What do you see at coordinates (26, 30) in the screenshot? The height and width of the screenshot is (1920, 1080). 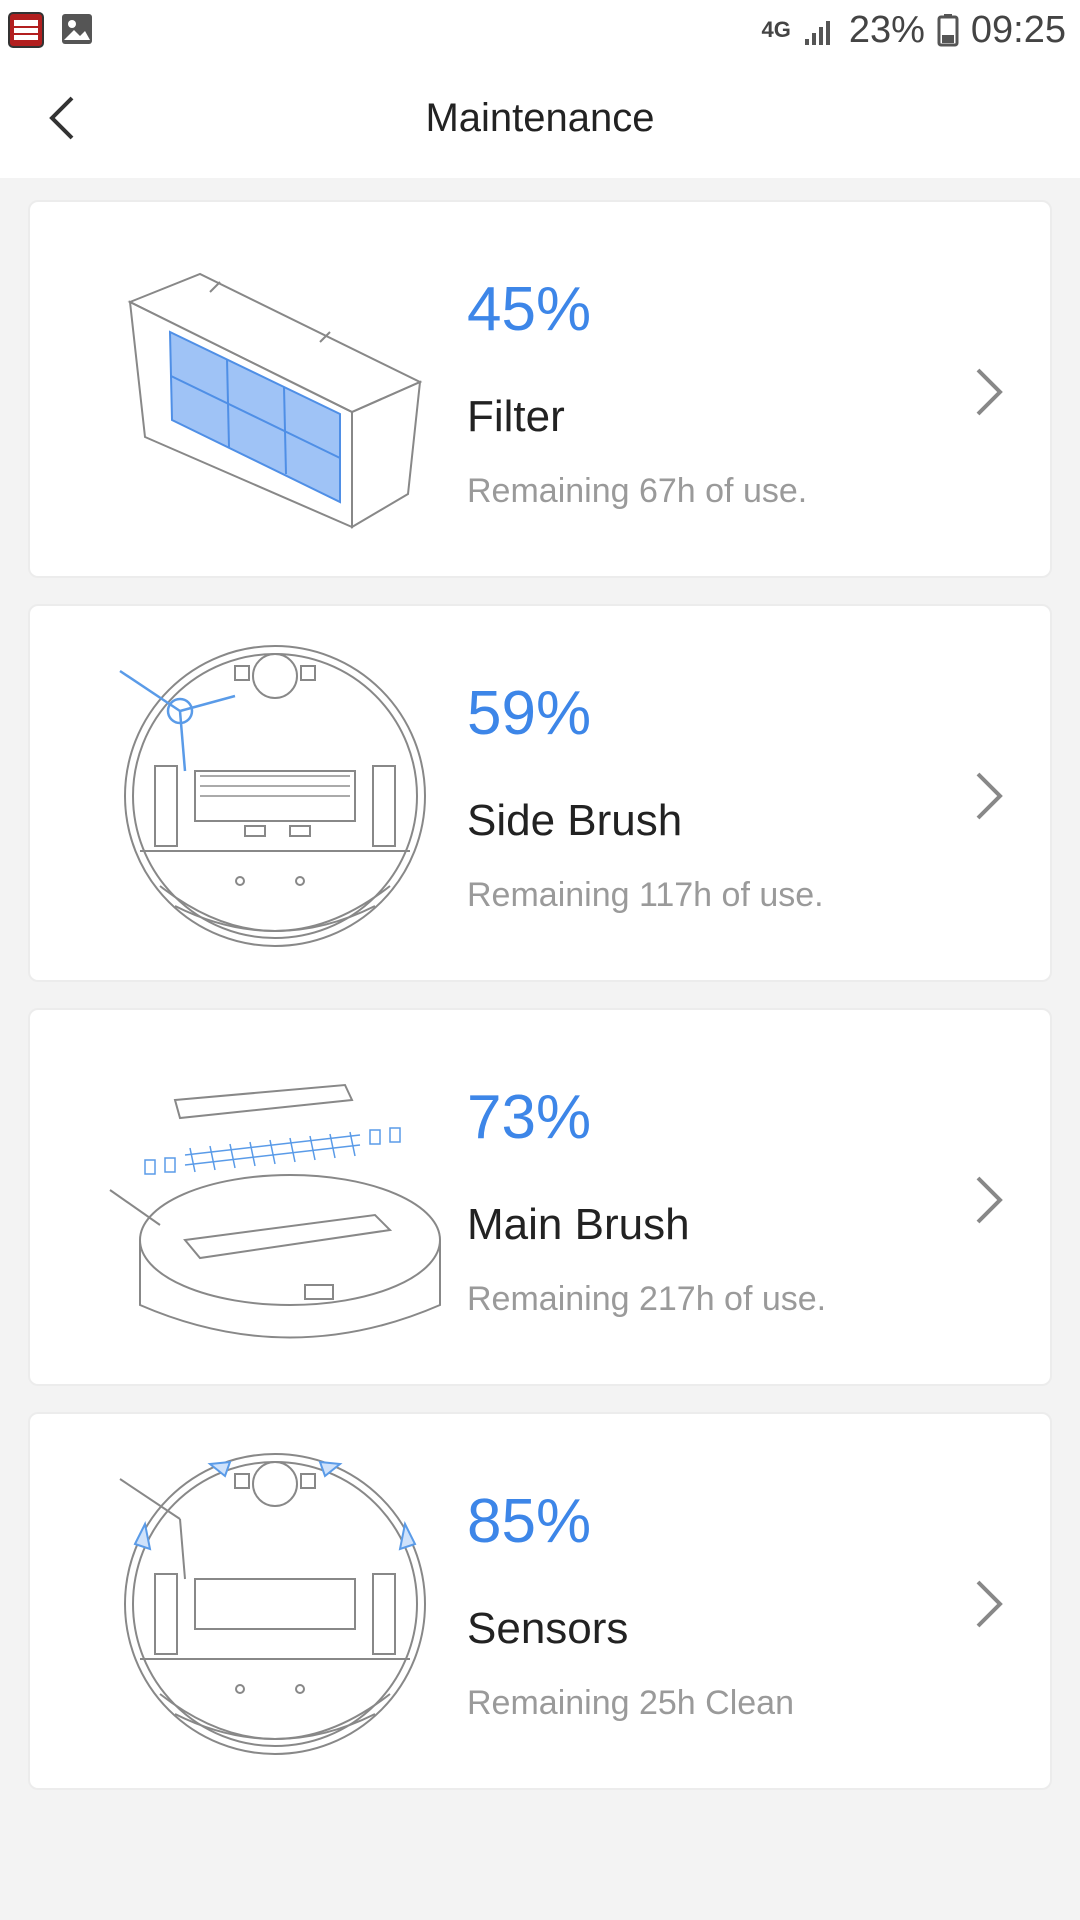 I see `app-notification-icon` at bounding box center [26, 30].